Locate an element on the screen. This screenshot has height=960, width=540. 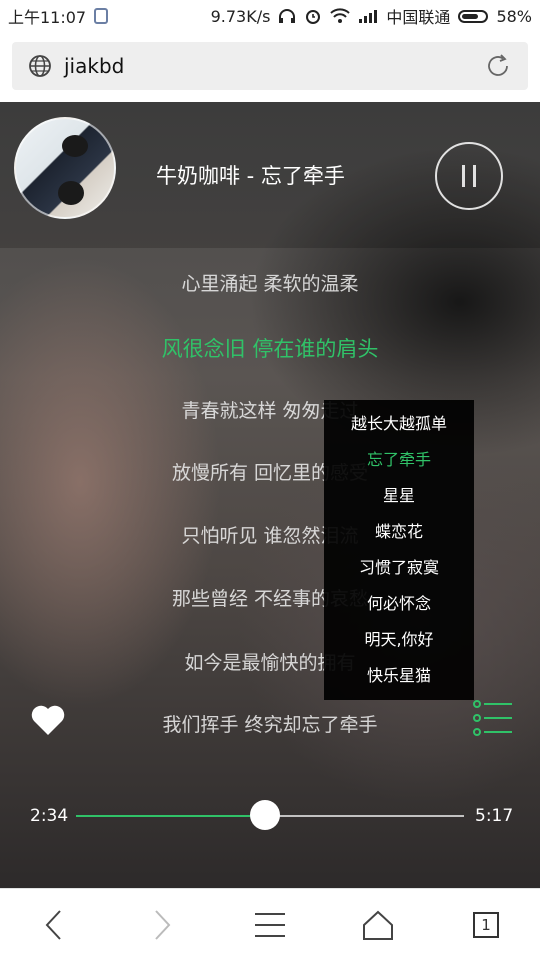
lyric-line: 心里涌起 柔软的温柔 is located at coordinates (270, 284).